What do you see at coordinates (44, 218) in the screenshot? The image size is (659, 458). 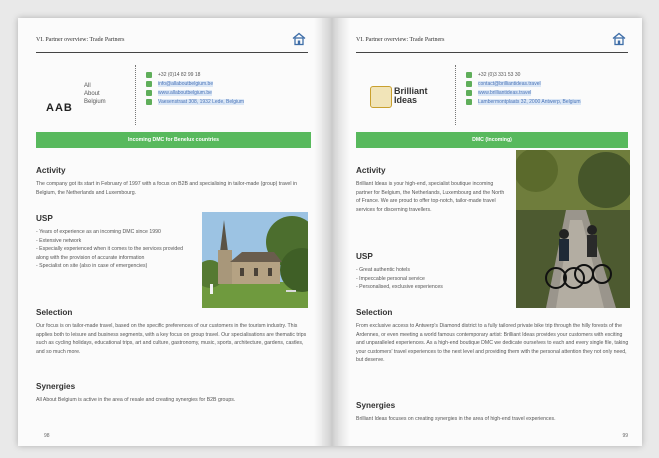 I see `left-usp-heading: USP` at bounding box center [44, 218].